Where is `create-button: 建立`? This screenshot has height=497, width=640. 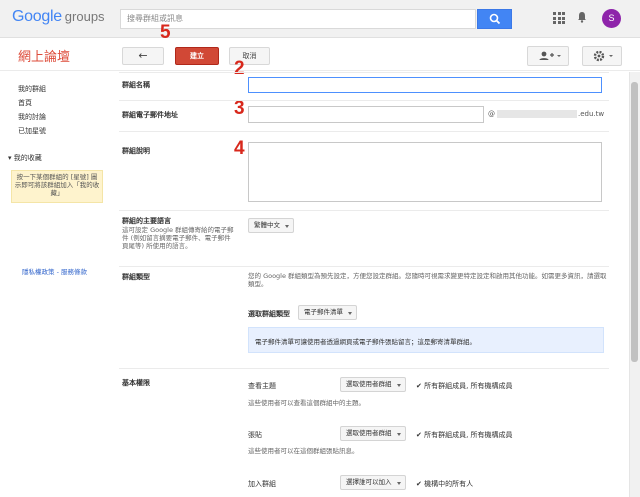 create-button: 建立 is located at coordinates (197, 56).